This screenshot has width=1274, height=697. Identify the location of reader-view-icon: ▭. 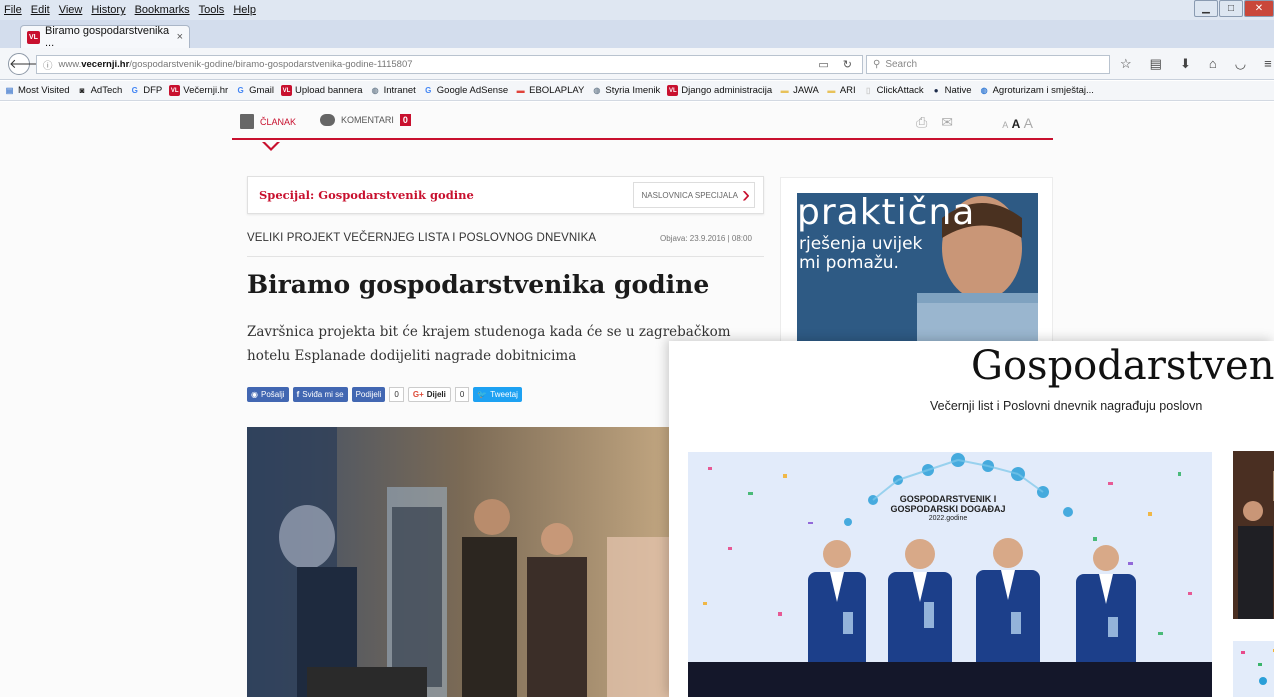
(823, 64).